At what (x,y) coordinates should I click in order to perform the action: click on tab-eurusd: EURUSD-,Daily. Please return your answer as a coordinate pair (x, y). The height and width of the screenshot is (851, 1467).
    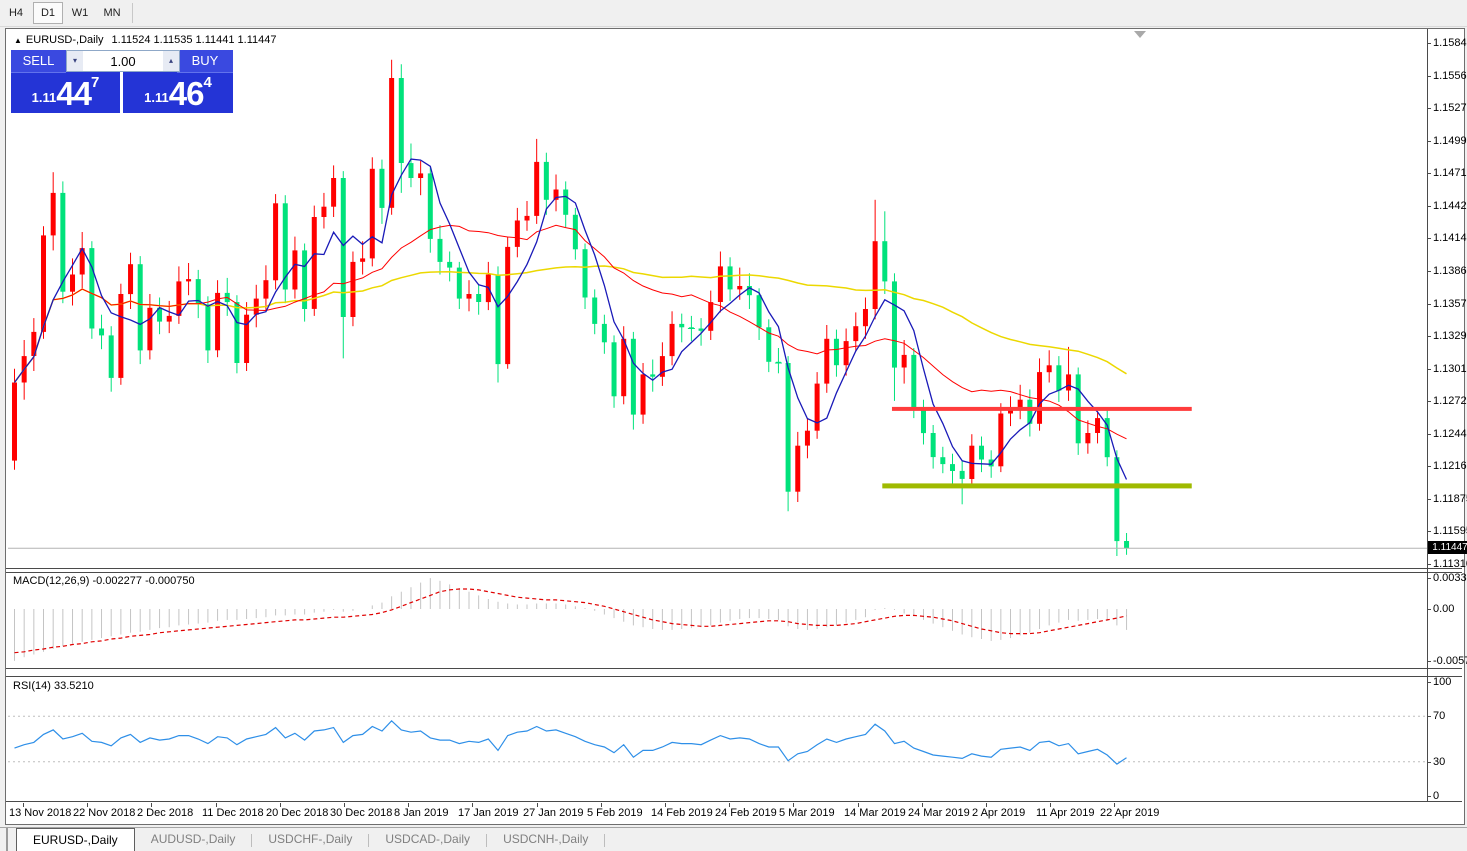
    Looking at the image, I should click on (75, 839).